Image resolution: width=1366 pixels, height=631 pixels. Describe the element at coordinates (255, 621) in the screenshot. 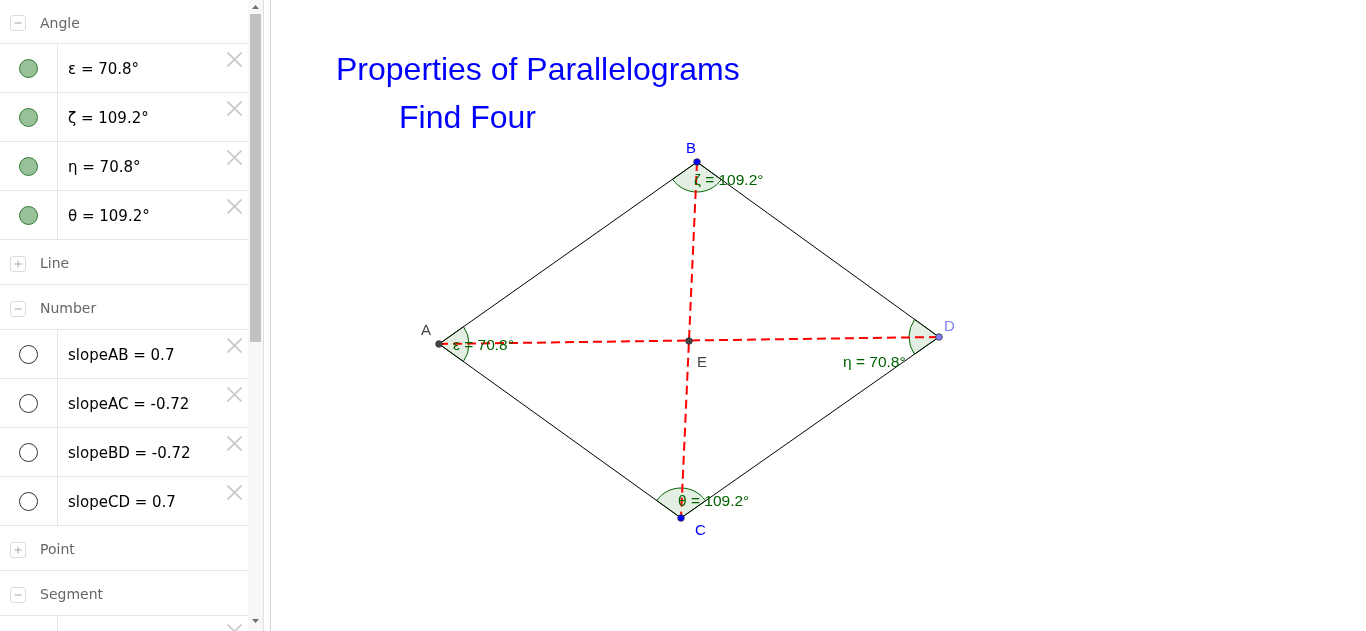

I see `caret-down-icon` at that location.